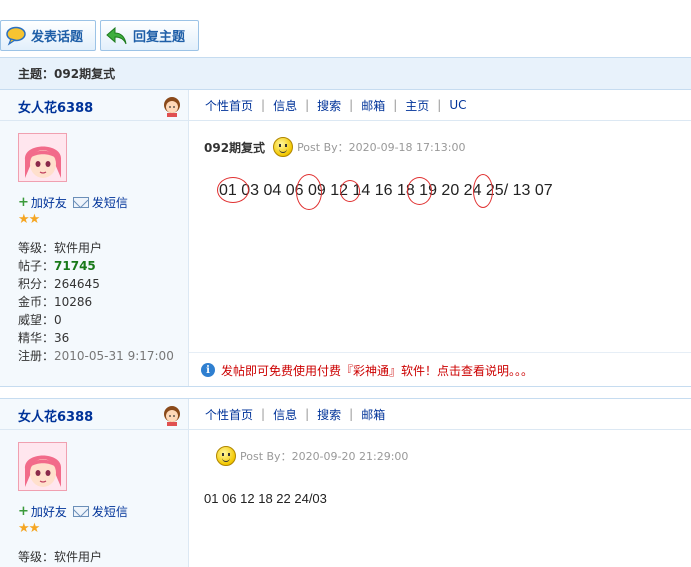 The image size is (691, 567). I want to click on speech-bubble-icon, so click(16, 36).